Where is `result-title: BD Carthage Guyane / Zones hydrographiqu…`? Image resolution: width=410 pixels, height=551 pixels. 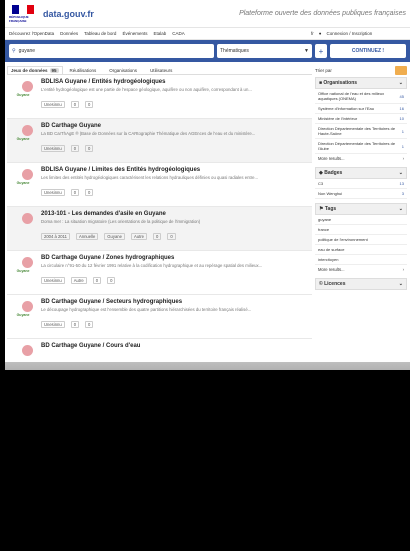 result-title: BD Carthage Guyane / Zones hydrographiqu… is located at coordinates (175, 258).